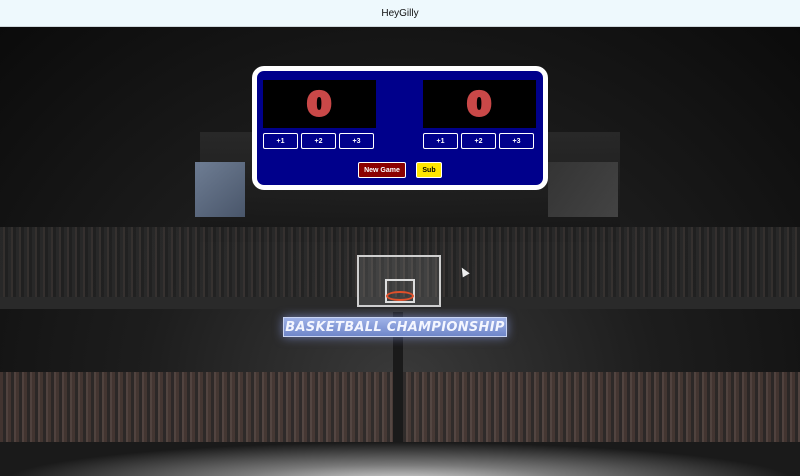  What do you see at coordinates (400, 296) in the screenshot?
I see `hoop-rim` at bounding box center [400, 296].